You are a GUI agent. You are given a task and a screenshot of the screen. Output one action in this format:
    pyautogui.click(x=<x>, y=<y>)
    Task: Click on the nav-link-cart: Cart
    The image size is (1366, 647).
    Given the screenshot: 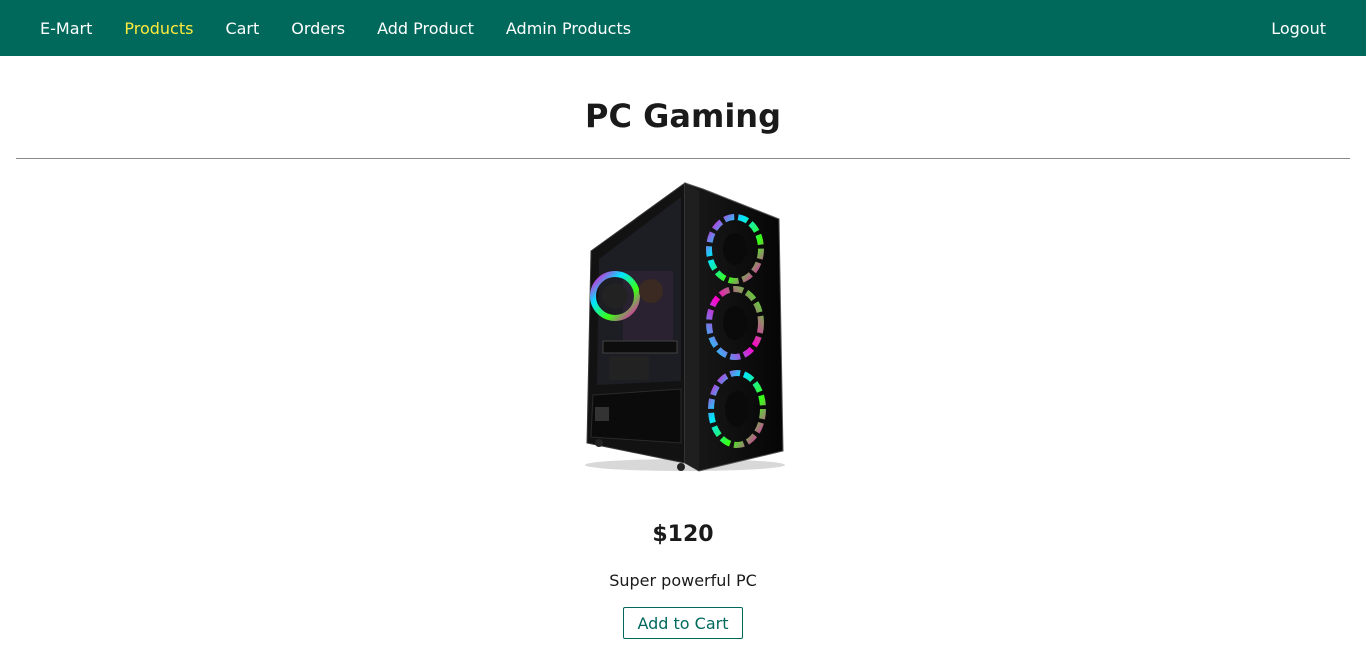 What is the action you would take?
    pyautogui.click(x=242, y=28)
    